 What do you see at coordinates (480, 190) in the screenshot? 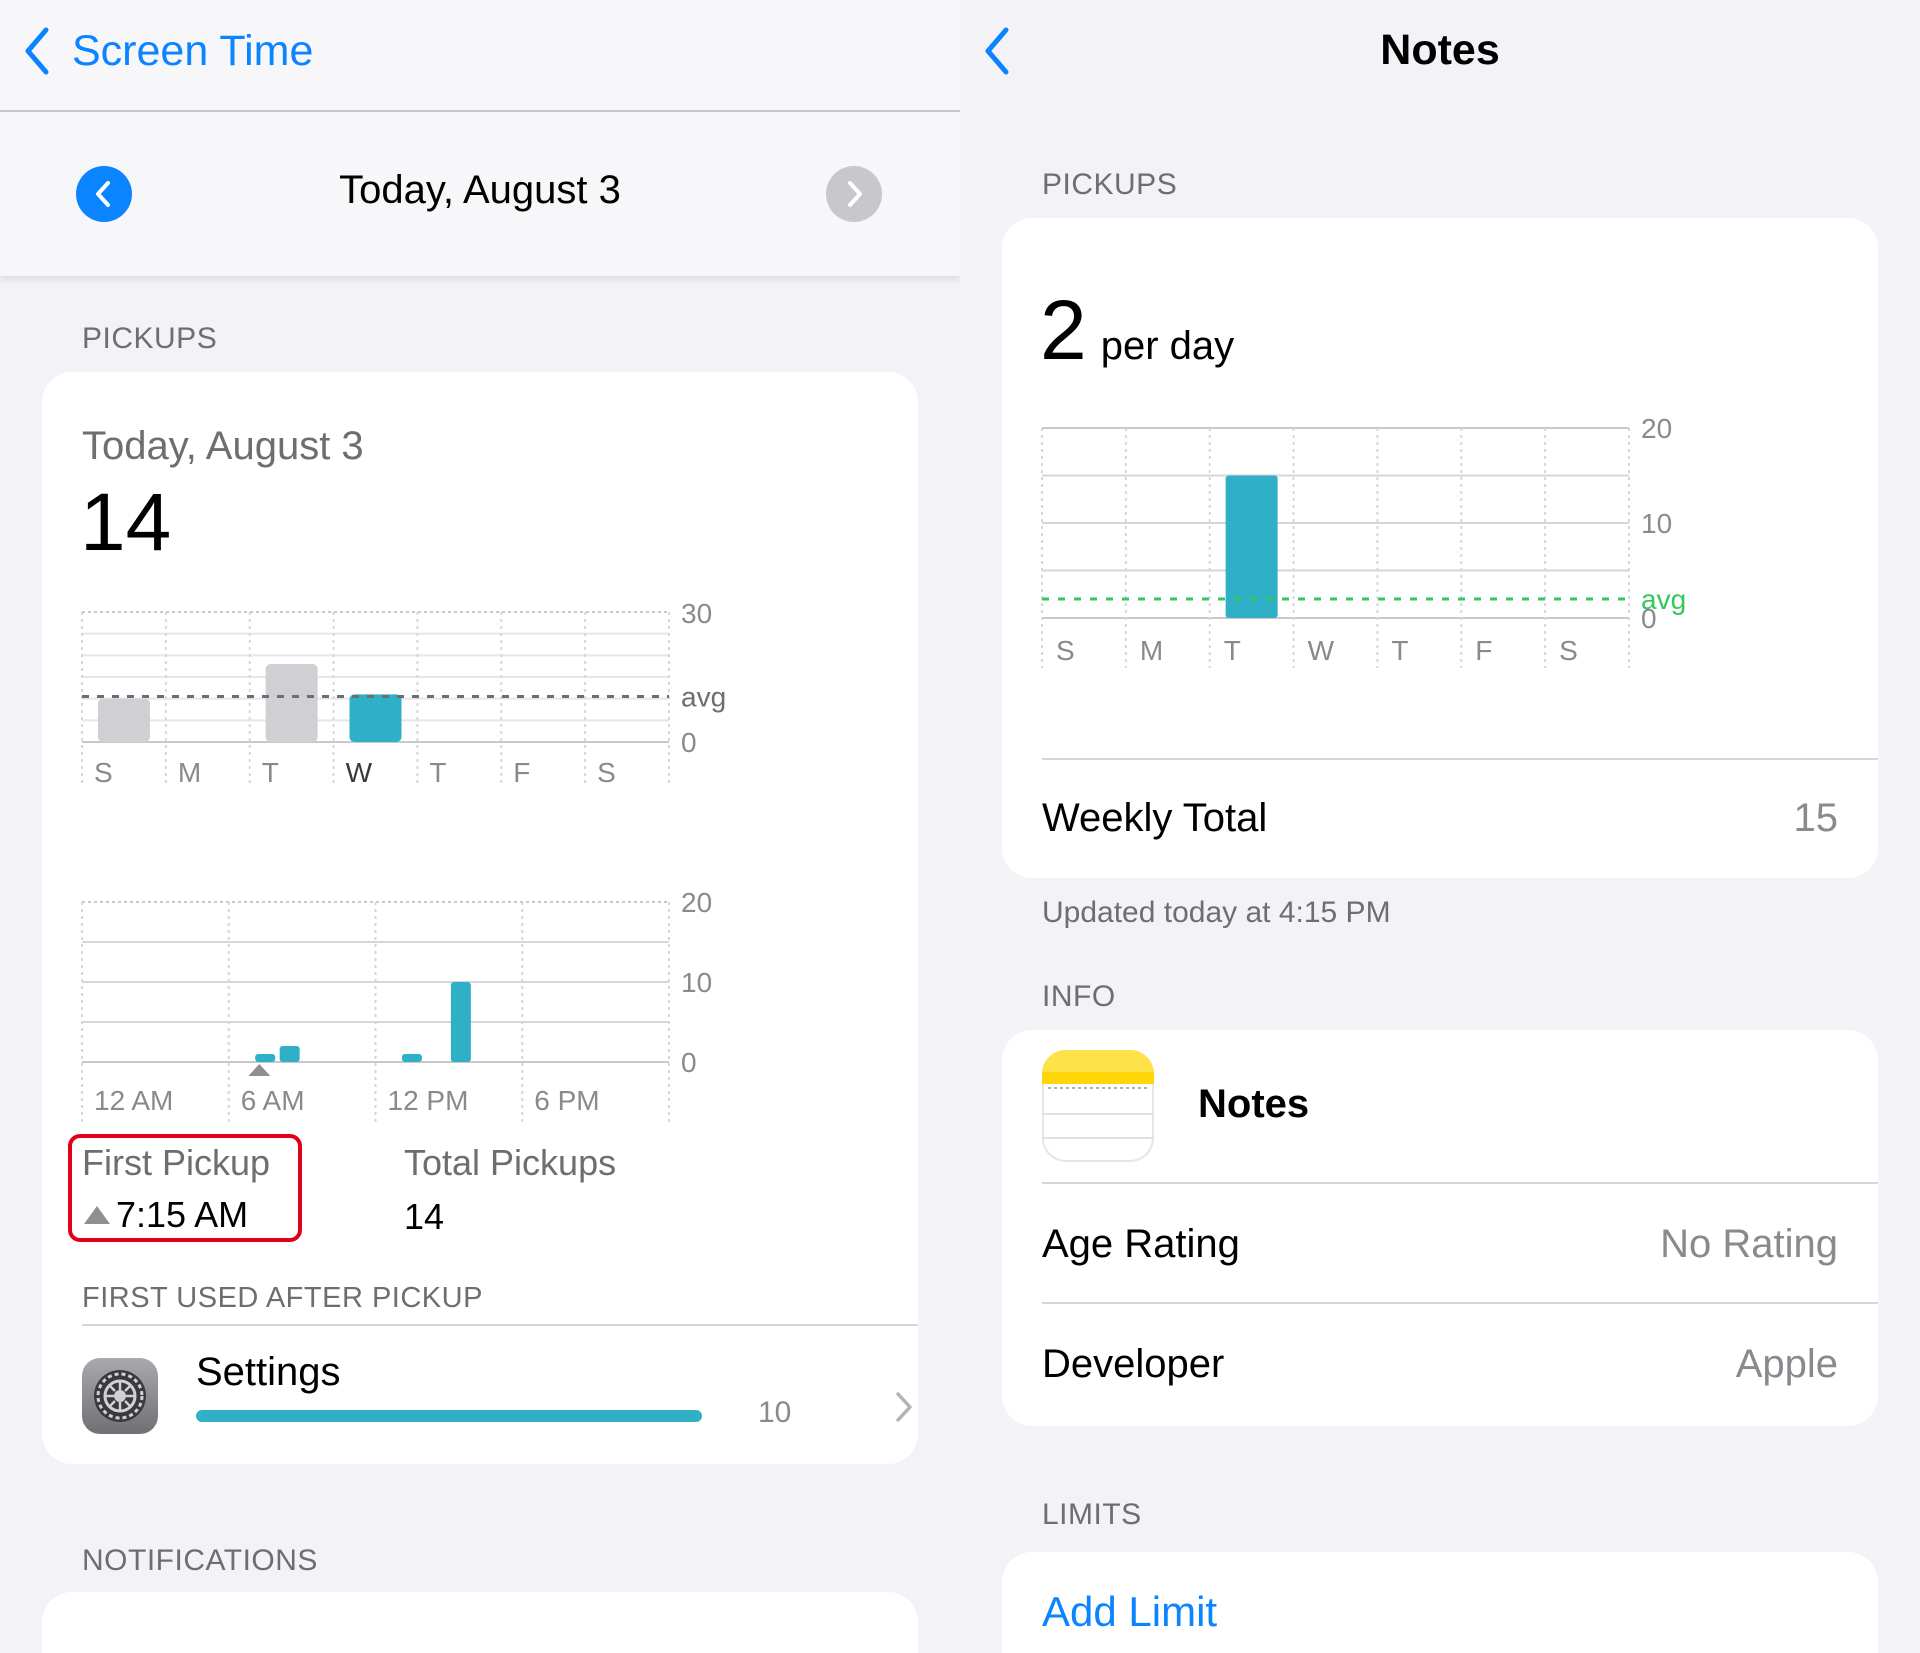
I see `date-title: Today, August 3` at bounding box center [480, 190].